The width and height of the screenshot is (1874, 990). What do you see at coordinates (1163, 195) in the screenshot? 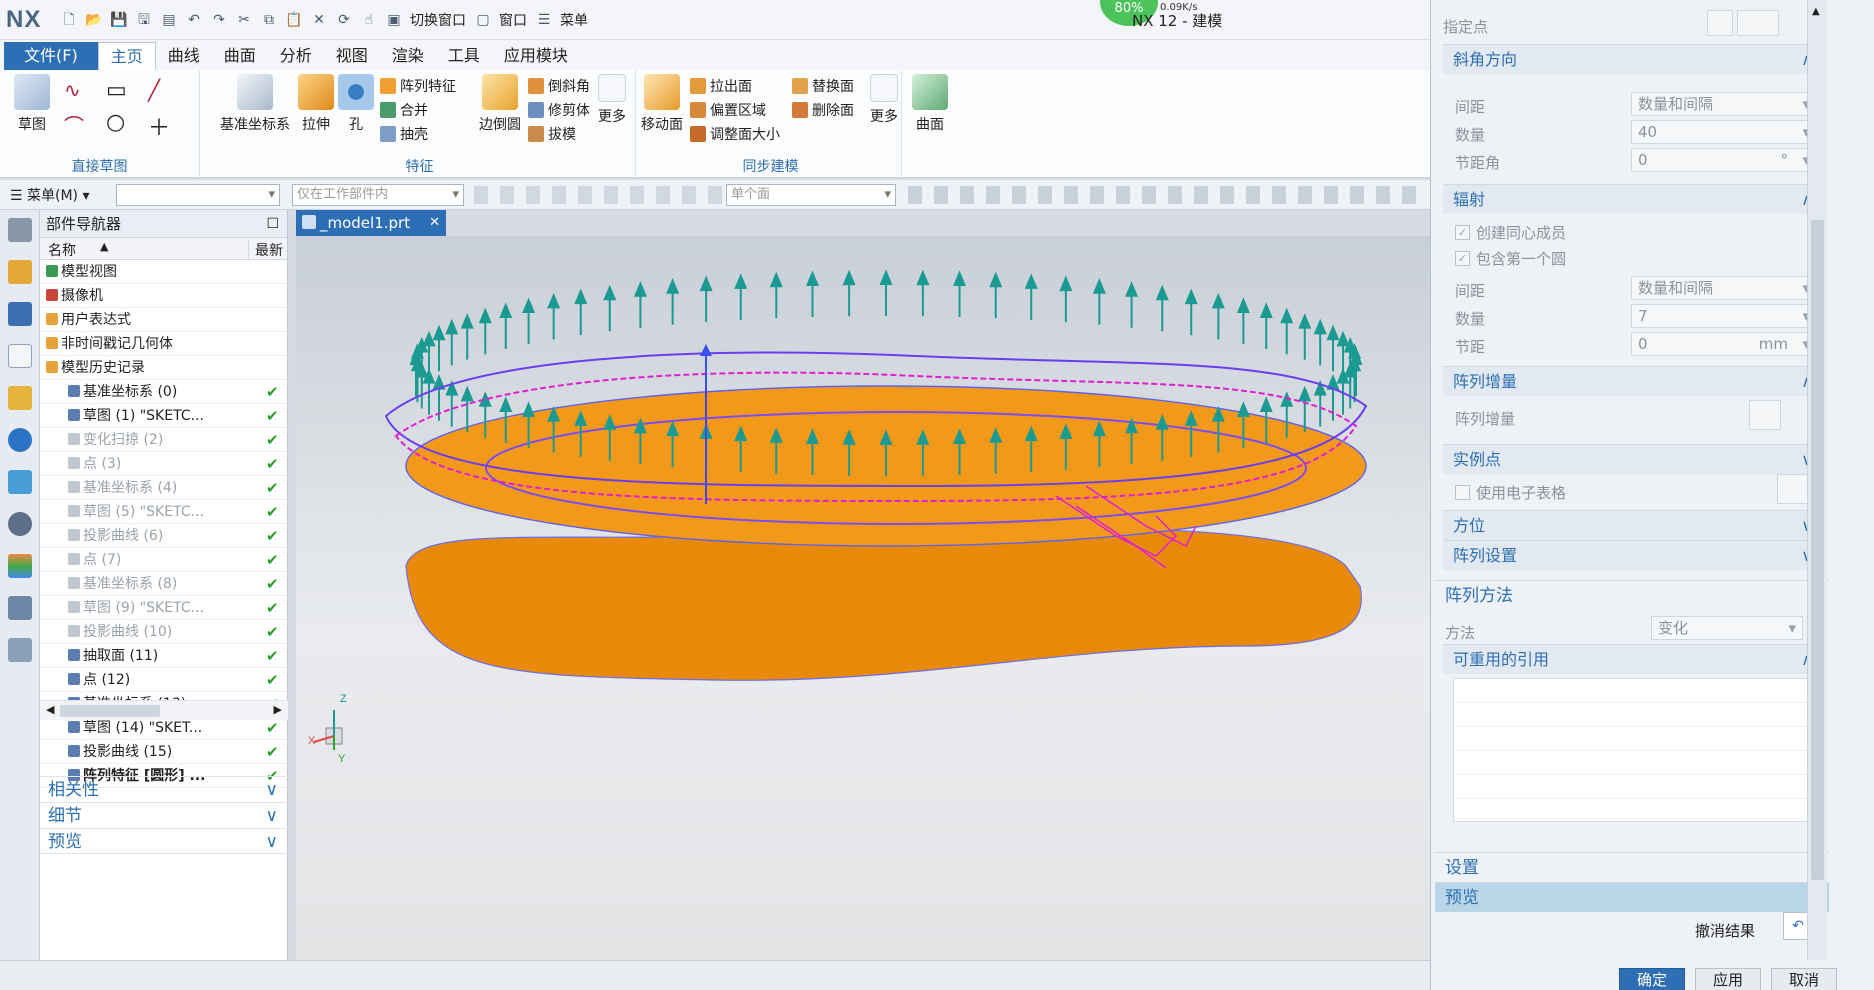
I see `snap-point-icons` at bounding box center [1163, 195].